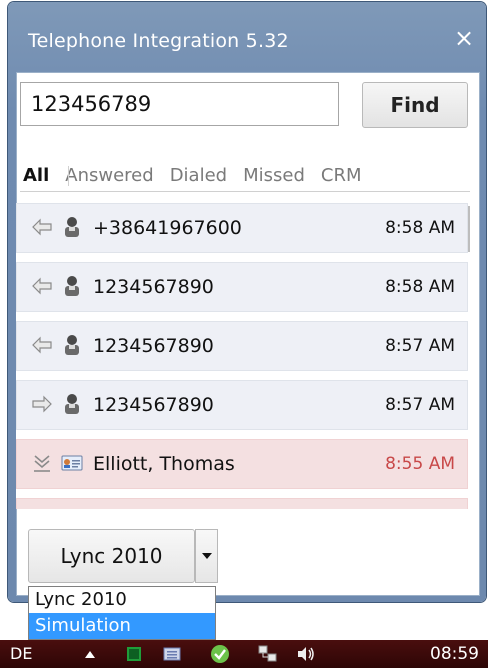  Describe the element at coordinates (415, 105) in the screenshot. I see `find-button: Find` at that location.